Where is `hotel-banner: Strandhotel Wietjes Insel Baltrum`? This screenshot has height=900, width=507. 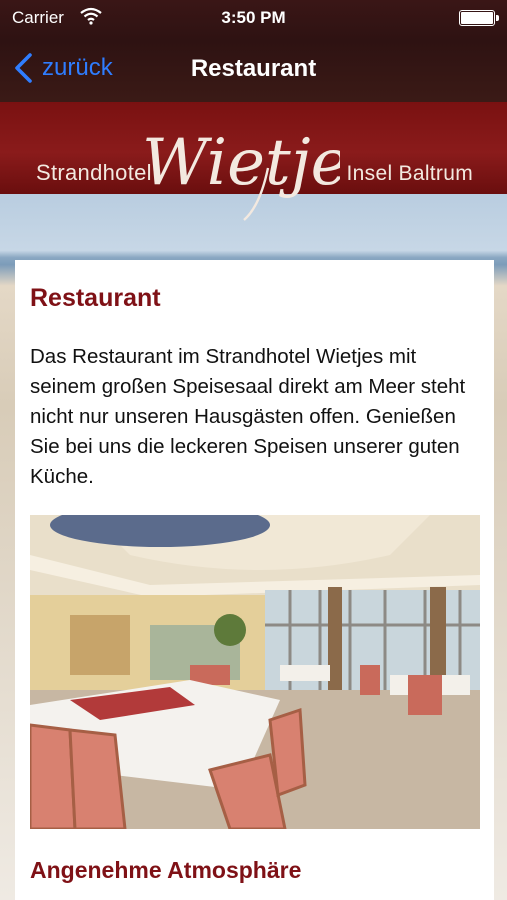
hotel-banner: Strandhotel Wietjes Insel Baltrum is located at coordinates (253, 161).